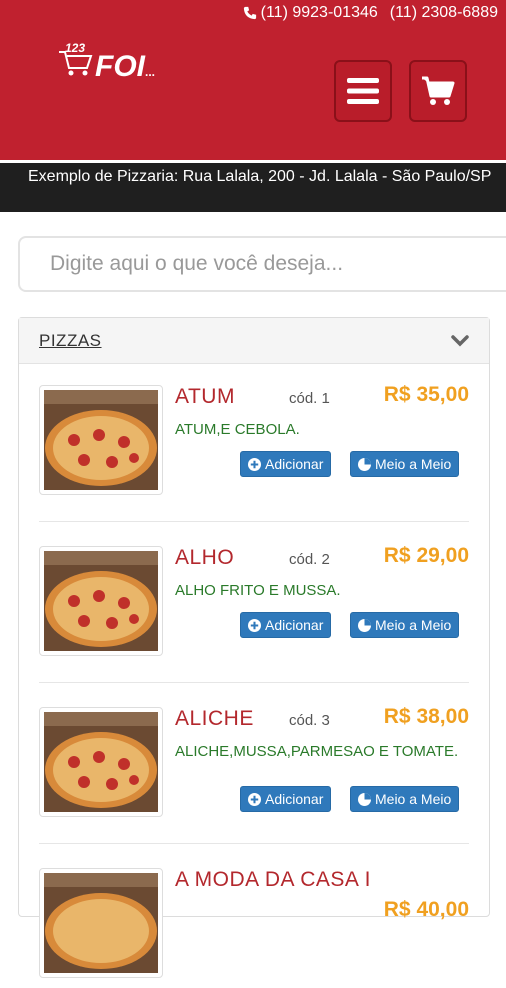 The height and width of the screenshot is (988, 506). I want to click on search-box, so click(262, 264).